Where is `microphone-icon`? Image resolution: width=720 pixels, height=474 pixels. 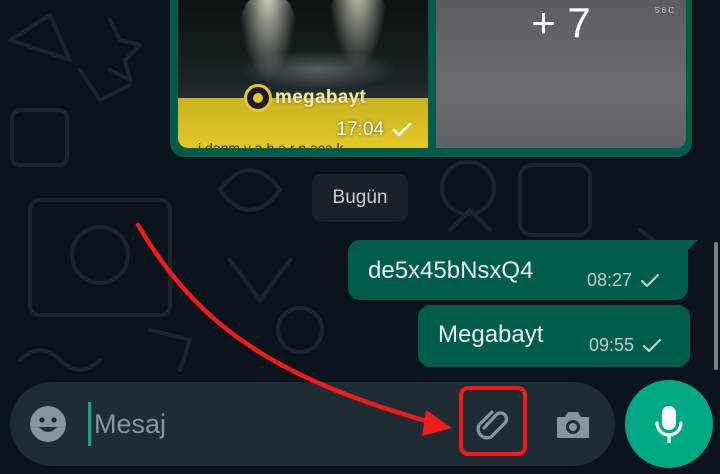
microphone-icon is located at coordinates (669, 424).